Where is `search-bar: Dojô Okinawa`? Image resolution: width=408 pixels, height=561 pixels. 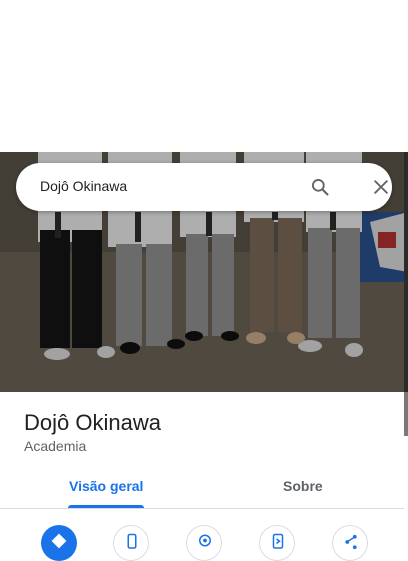 search-bar: Dojô Okinawa is located at coordinates (204, 187).